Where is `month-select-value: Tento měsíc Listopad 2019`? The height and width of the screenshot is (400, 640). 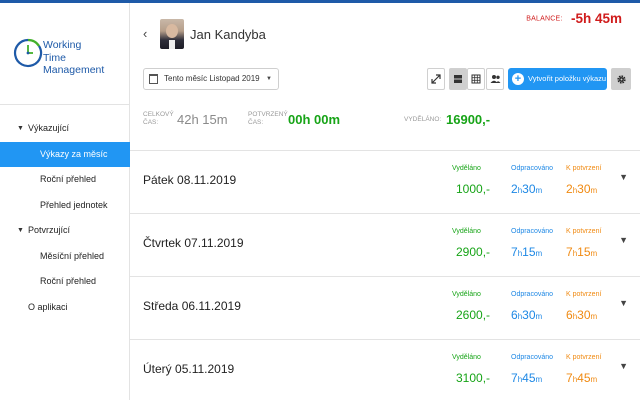 month-select-value: Tento měsíc Listopad 2019 is located at coordinates (212, 78).